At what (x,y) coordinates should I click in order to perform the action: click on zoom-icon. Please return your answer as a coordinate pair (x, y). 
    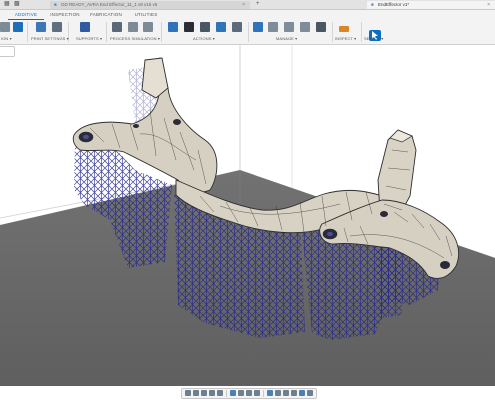
    Looking at the image, I should click on (212, 393).